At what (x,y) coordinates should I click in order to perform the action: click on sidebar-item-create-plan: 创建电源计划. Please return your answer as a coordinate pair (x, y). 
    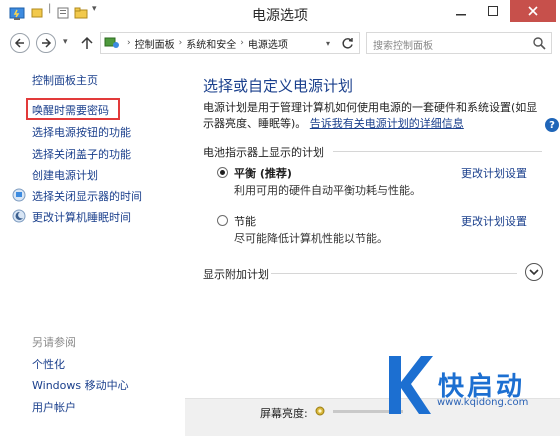
    Looking at the image, I should click on (65, 175).